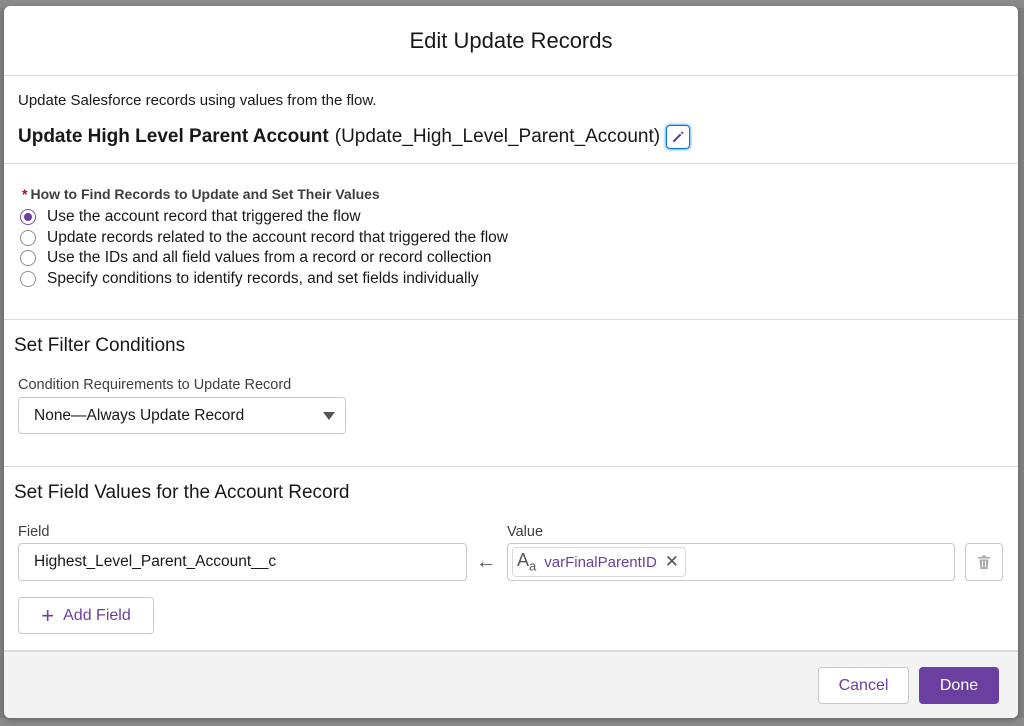  Describe the element at coordinates (497, 136) in the screenshot. I see `element-api-name: (Update_High_Level_Parent_Account)` at that location.